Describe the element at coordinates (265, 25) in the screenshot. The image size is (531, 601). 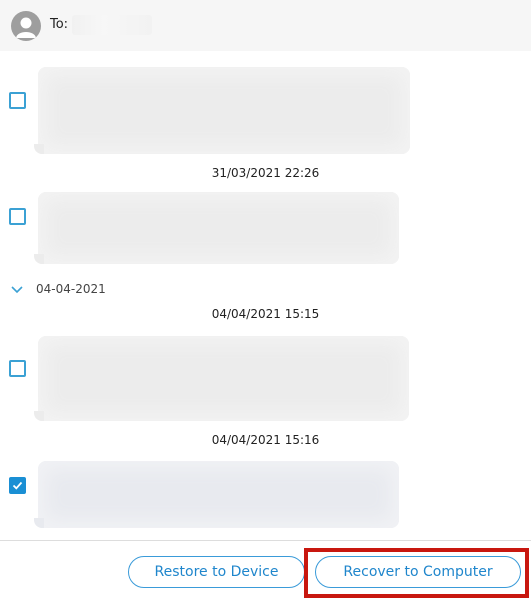
I see `conversation-header: To:` at that location.